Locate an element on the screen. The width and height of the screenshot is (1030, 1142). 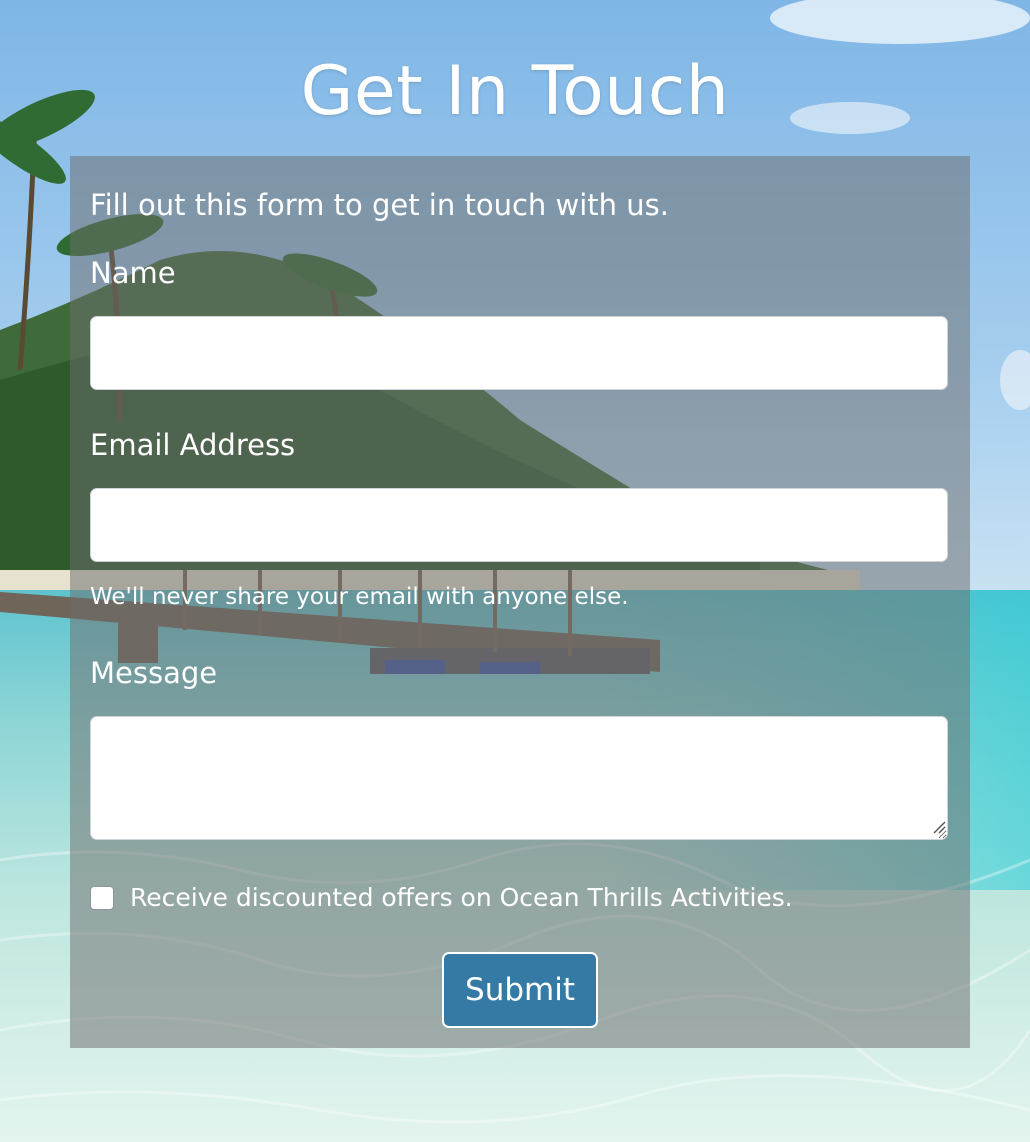
message-label: Message is located at coordinates (154, 673).